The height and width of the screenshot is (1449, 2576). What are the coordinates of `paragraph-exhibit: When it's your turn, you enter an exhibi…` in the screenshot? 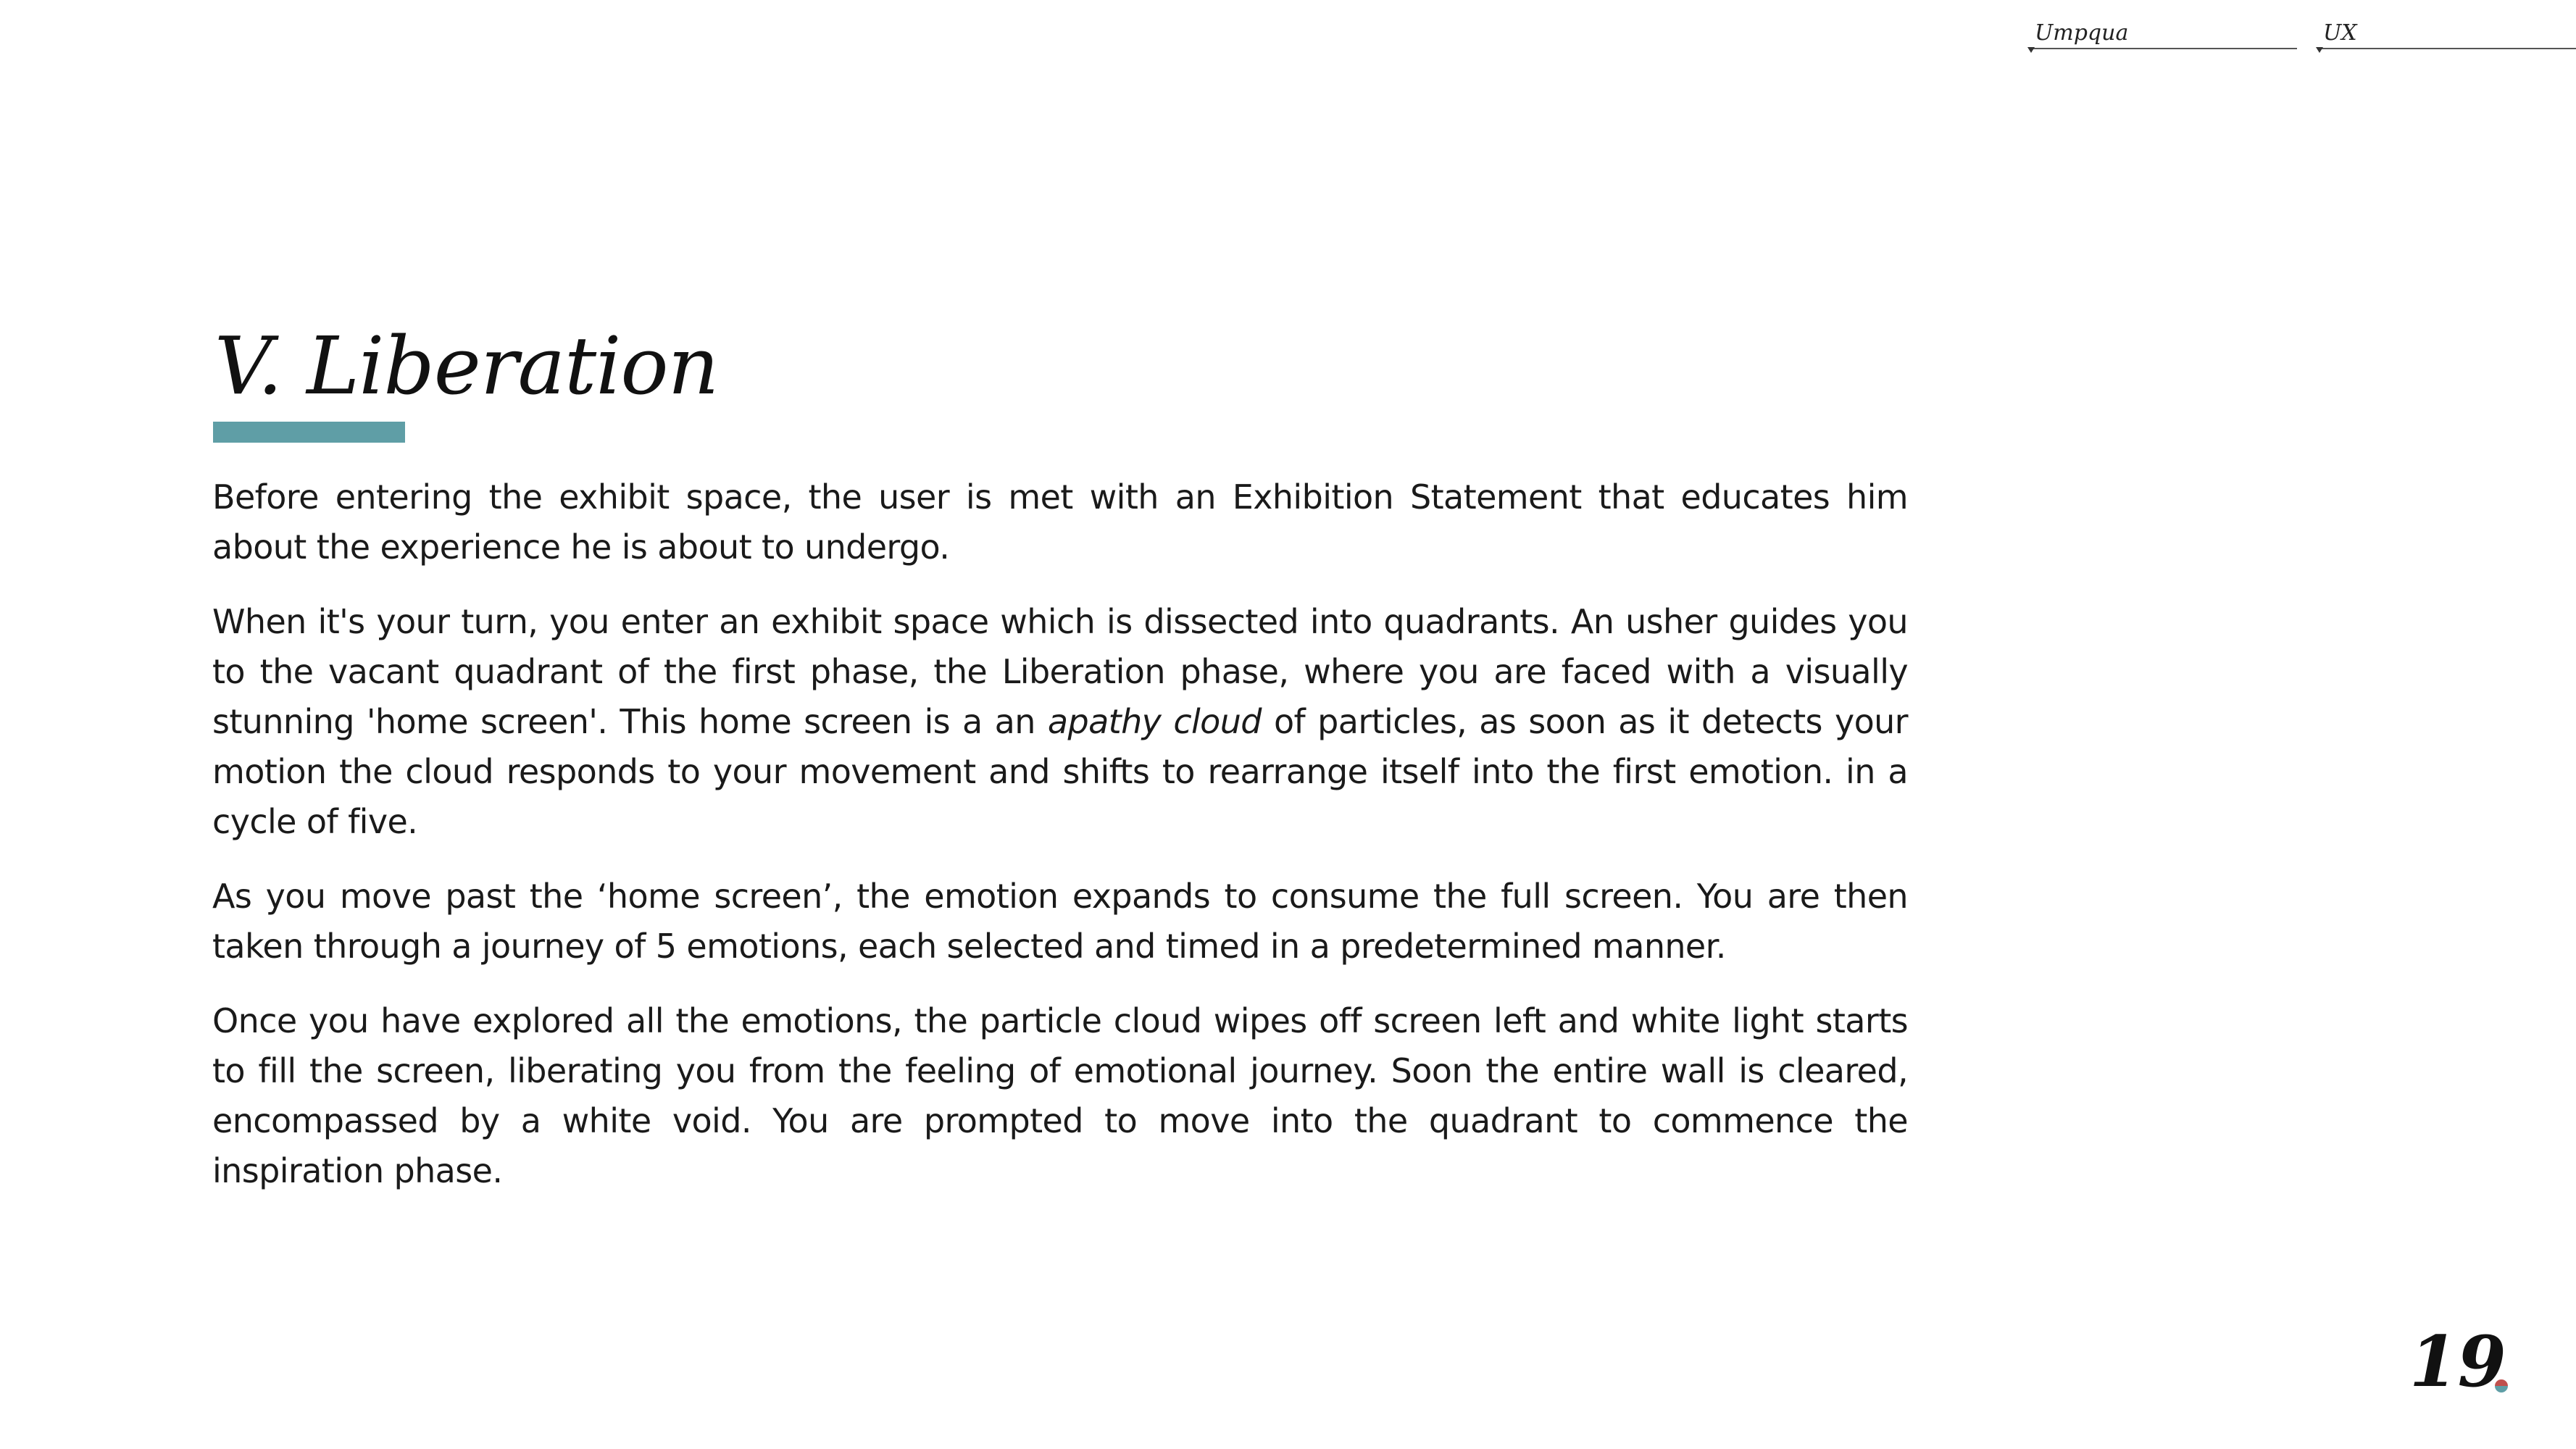 It's located at (1060, 722).